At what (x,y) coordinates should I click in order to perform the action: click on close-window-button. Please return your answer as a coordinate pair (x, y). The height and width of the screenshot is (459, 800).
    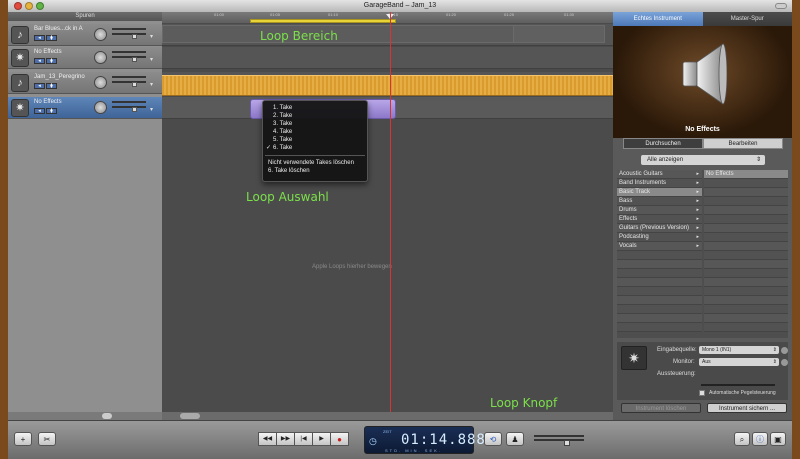
    Looking at the image, I should click on (18, 6).